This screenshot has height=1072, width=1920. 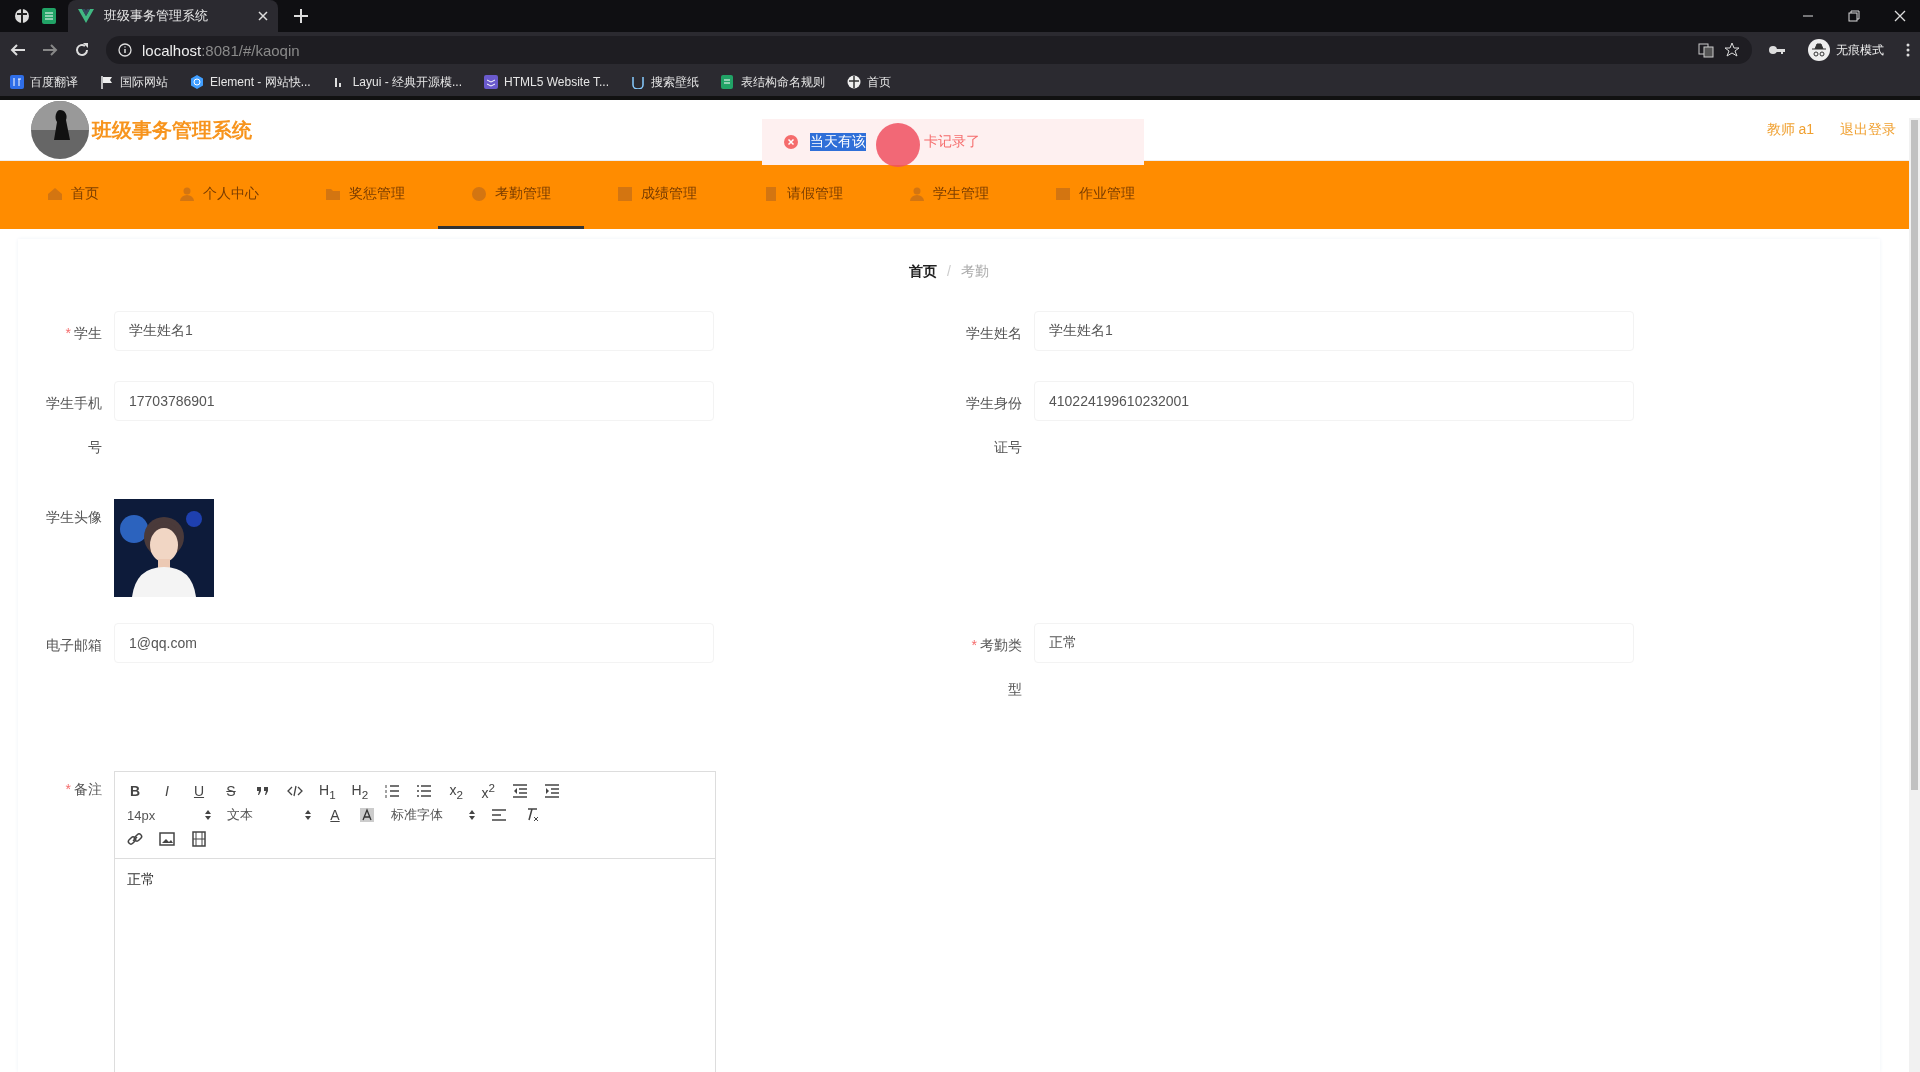 I want to click on outdent-icon, so click(x=520, y=791).